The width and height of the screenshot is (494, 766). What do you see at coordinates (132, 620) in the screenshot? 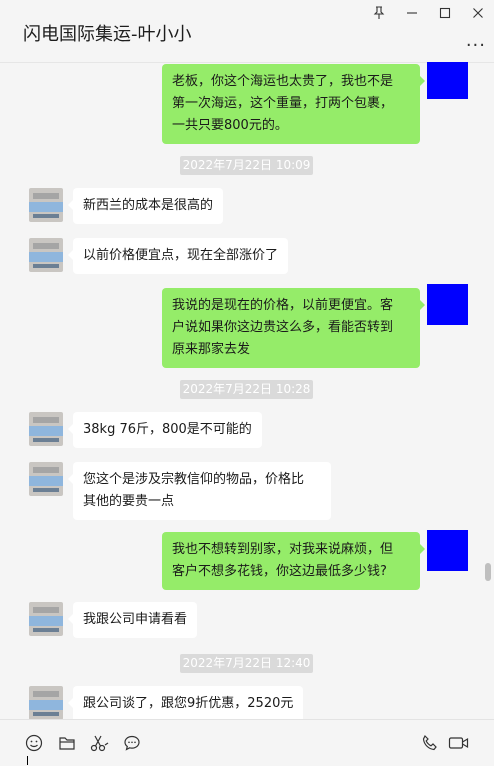
I see `message-bubble: 我跟公司申请看看` at bounding box center [132, 620].